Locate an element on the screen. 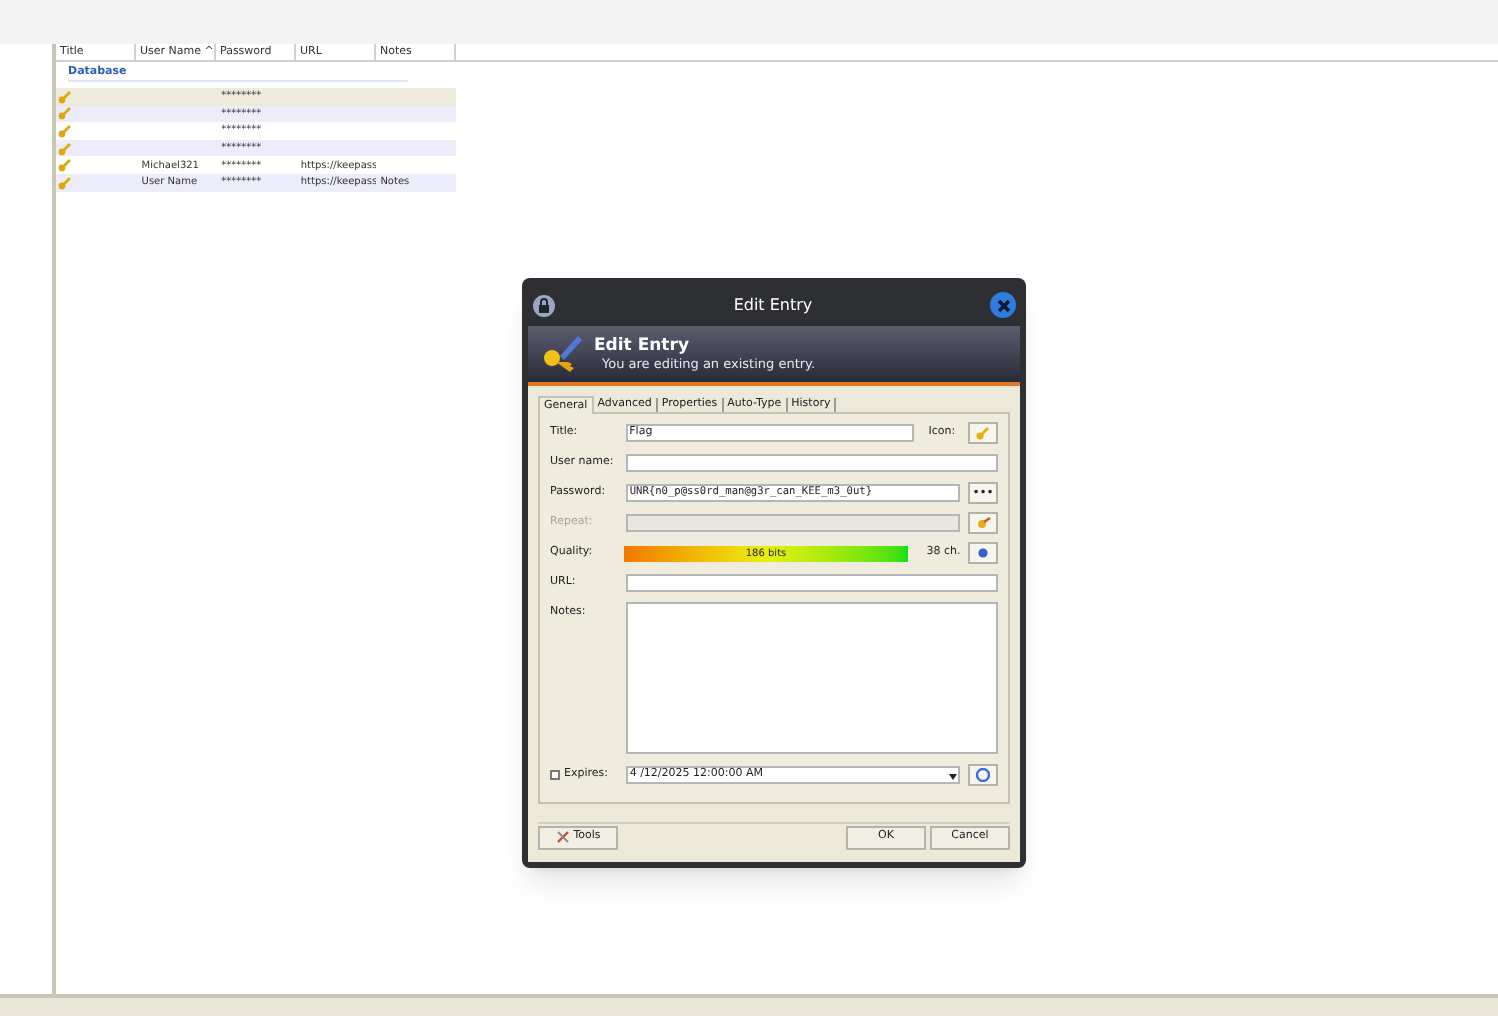 The height and width of the screenshot is (1016, 1498). generate-password-button is located at coordinates (983, 523).